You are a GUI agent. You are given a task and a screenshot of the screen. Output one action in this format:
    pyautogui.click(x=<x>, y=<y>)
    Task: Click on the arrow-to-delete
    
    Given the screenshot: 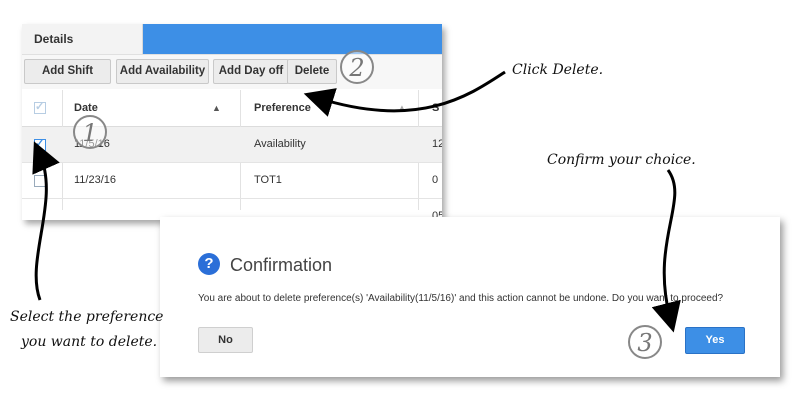 What is the action you would take?
    pyautogui.click(x=404, y=93)
    